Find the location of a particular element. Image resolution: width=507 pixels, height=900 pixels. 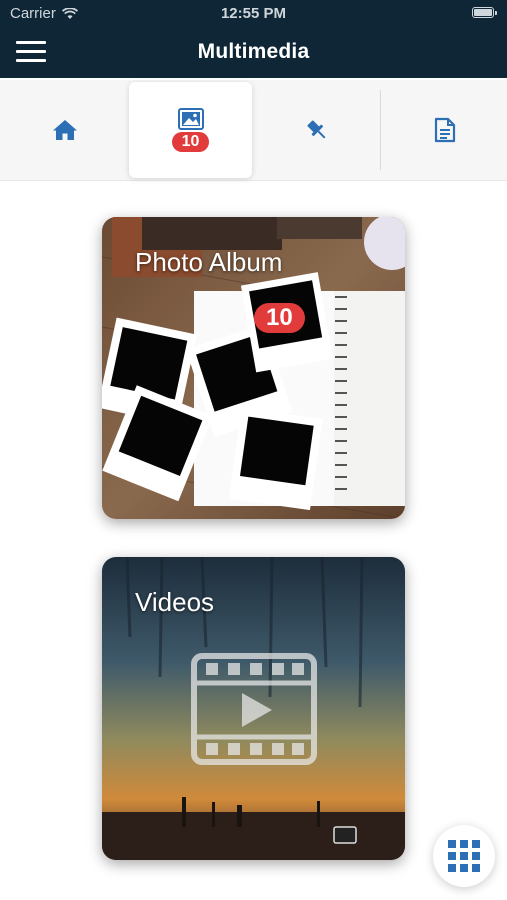

tab-bar: 10 is located at coordinates (253, 130).